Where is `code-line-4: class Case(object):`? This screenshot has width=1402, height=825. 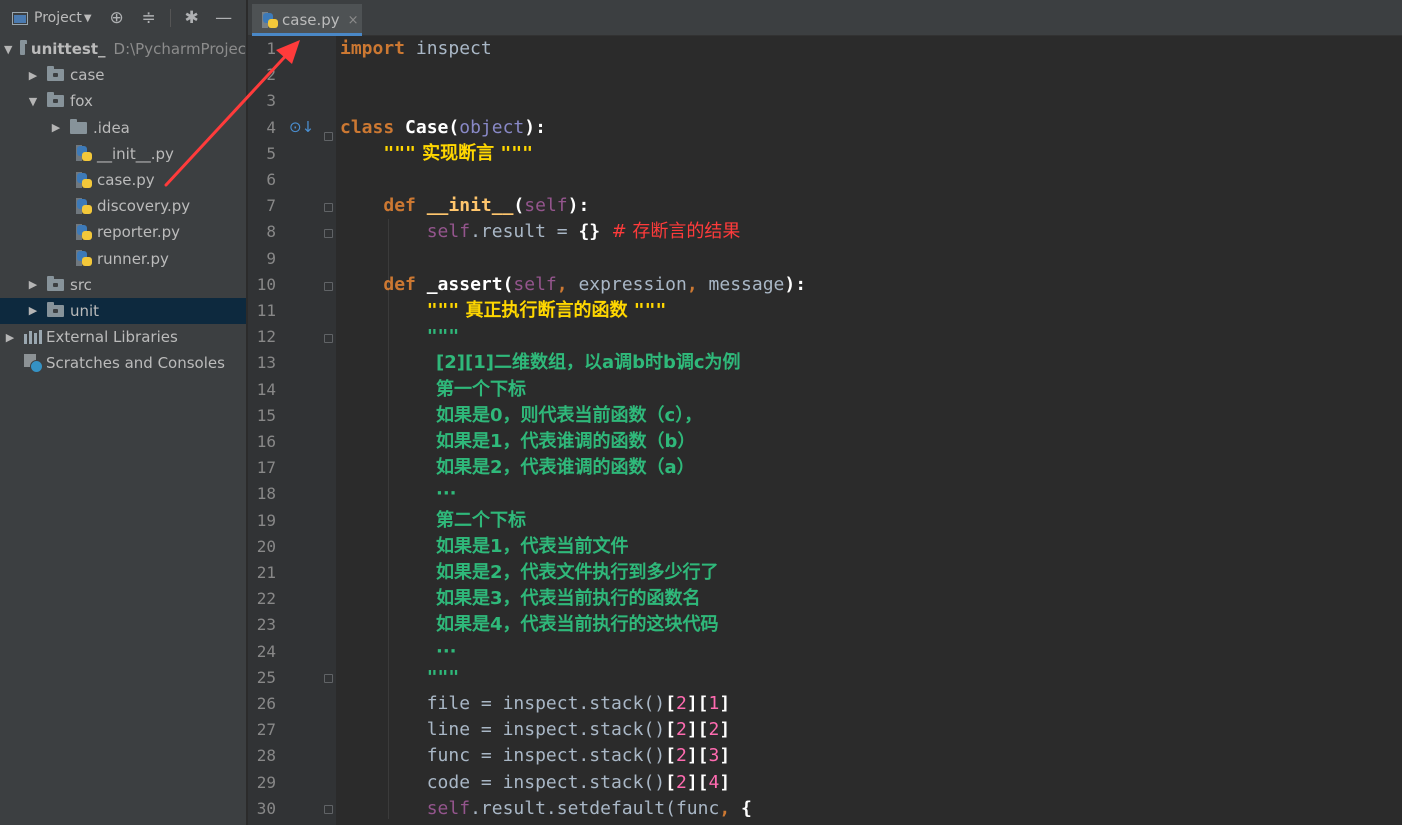
code-line-4: class Case(object): is located at coordinates (443, 128).